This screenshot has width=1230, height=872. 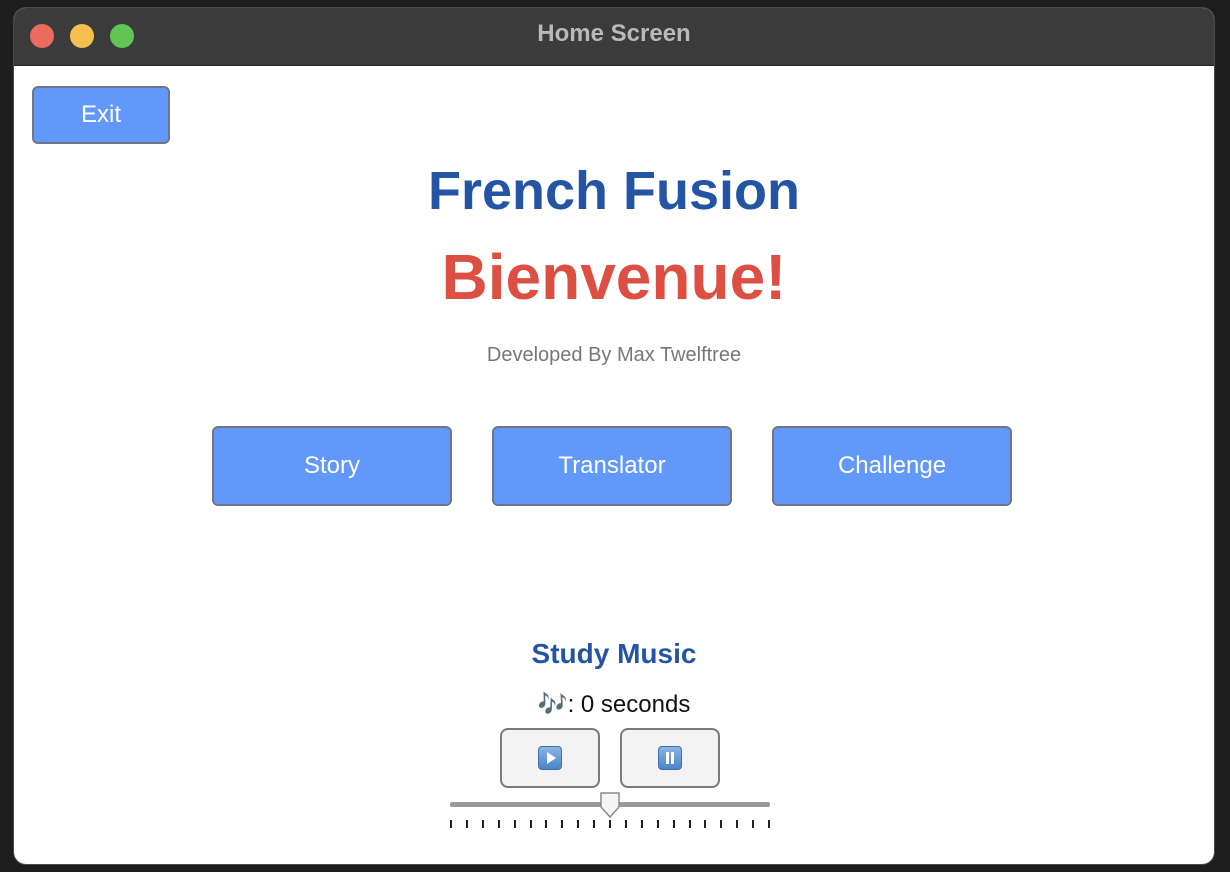 What do you see at coordinates (614, 277) in the screenshot?
I see `welcome-heading: Bienvenue!` at bounding box center [614, 277].